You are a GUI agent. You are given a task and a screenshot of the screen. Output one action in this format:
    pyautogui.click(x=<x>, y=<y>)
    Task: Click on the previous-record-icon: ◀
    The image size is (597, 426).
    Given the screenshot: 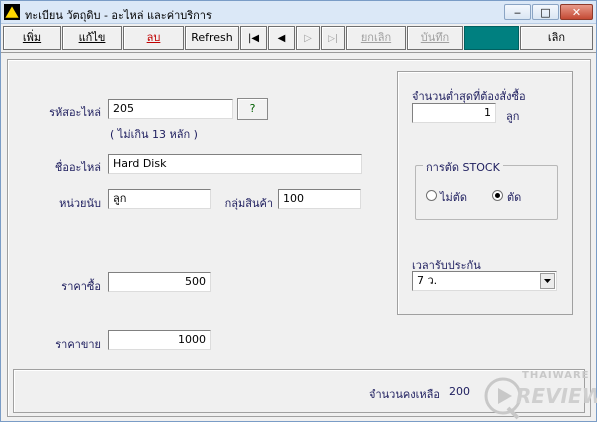 What is the action you would take?
    pyautogui.click(x=281, y=38)
    